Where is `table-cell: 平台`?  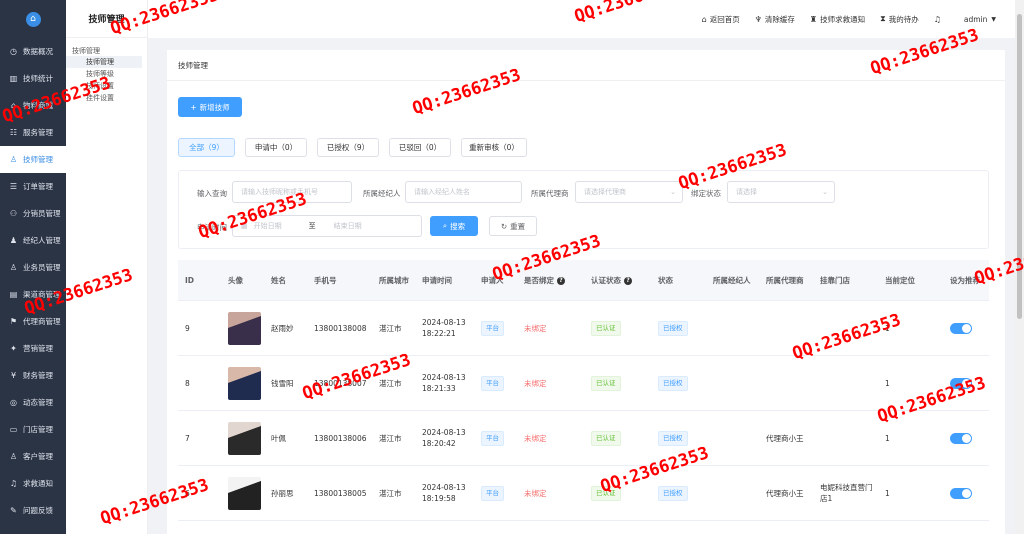 table-cell: 平台 is located at coordinates (495, 383).